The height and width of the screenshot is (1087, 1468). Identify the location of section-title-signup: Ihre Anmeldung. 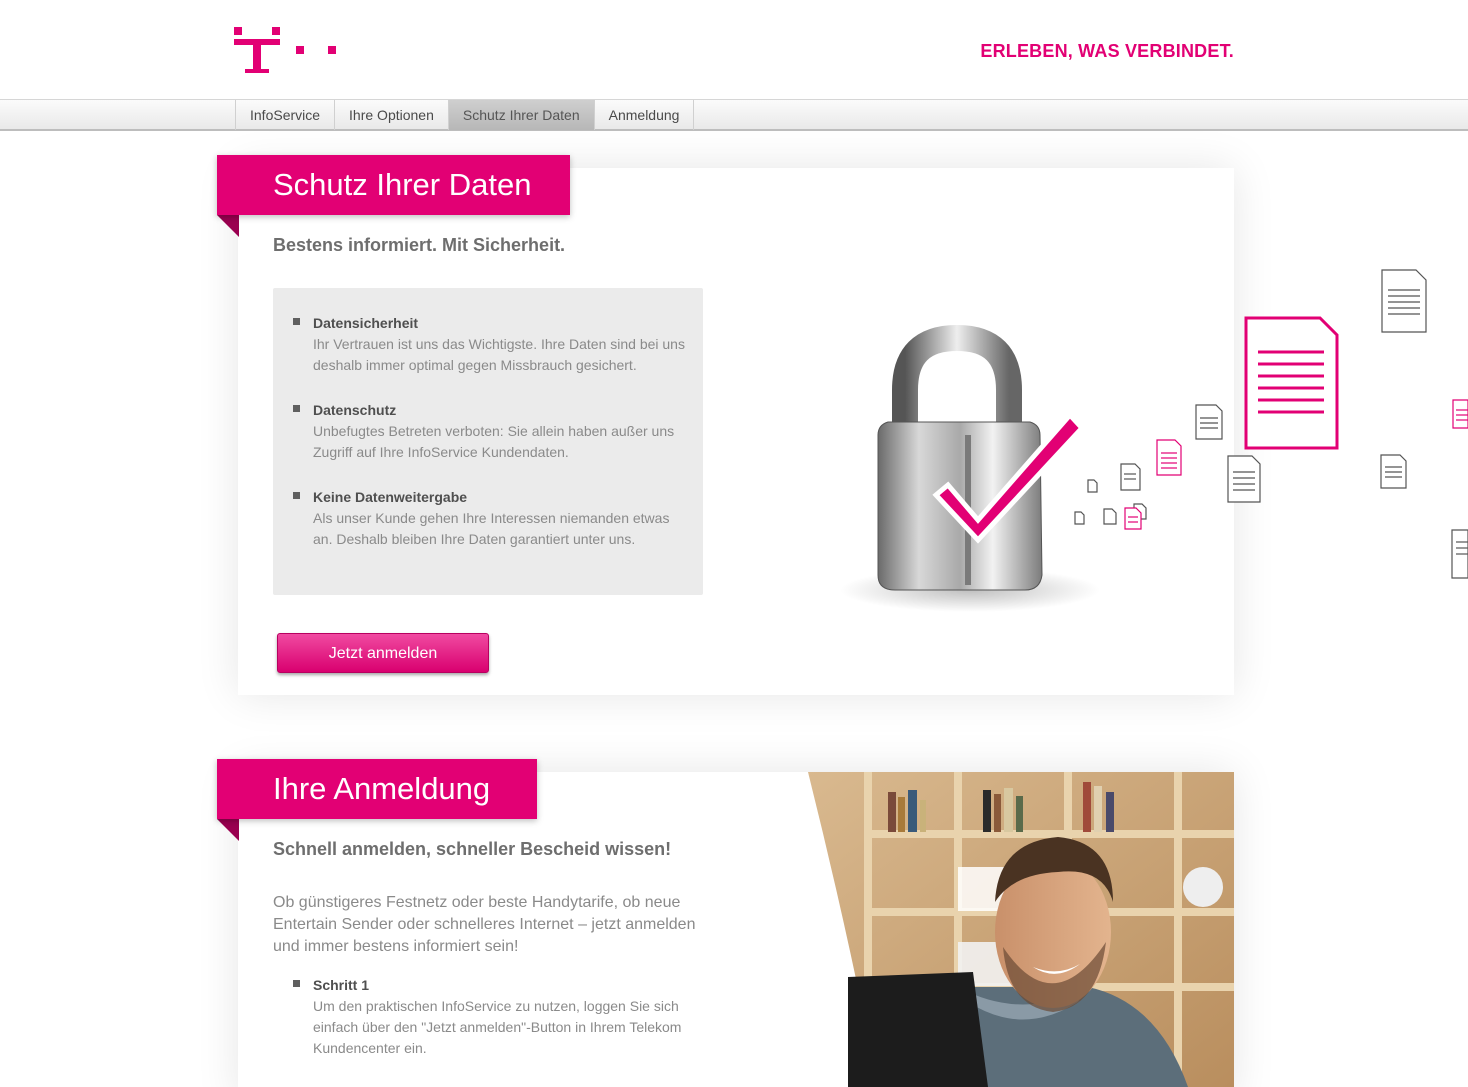
(377, 789).